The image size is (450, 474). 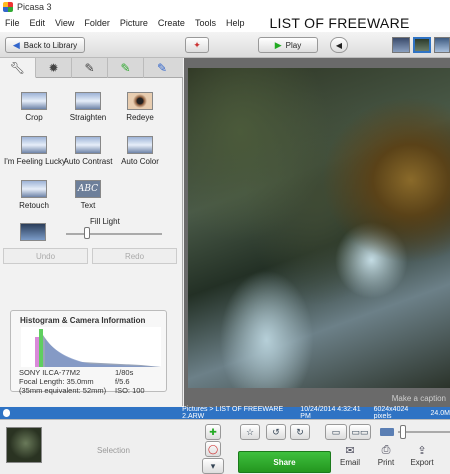 What do you see at coordinates (38, 23) in the screenshot?
I see `menu-edit: Edit` at bounding box center [38, 23].